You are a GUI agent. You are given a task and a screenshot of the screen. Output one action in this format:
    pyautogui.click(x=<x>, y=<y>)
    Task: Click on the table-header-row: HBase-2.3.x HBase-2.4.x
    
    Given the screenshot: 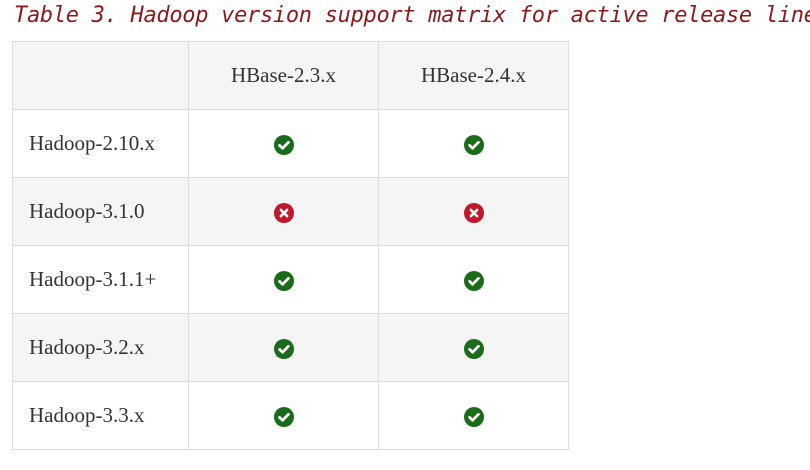 What is the action you would take?
    pyautogui.click(x=290, y=75)
    